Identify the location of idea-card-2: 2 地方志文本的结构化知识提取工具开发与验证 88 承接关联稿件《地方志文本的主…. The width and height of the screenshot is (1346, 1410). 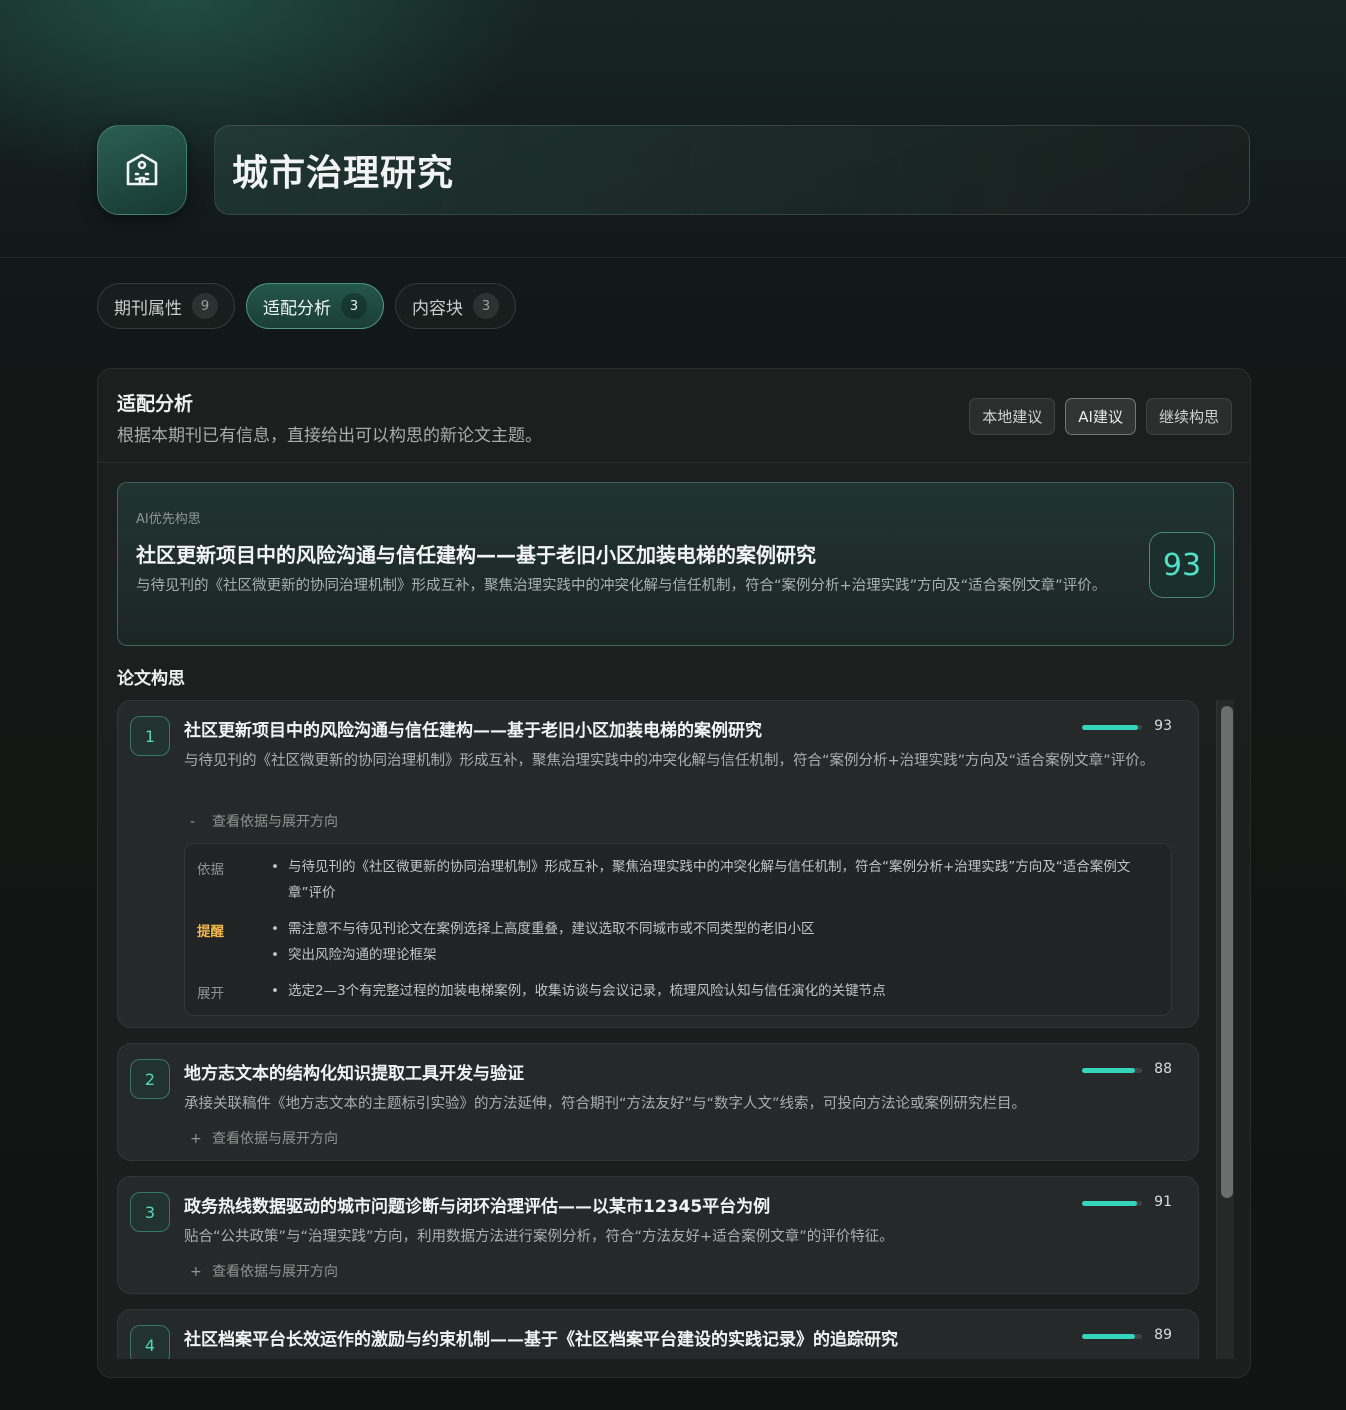
(658, 1102).